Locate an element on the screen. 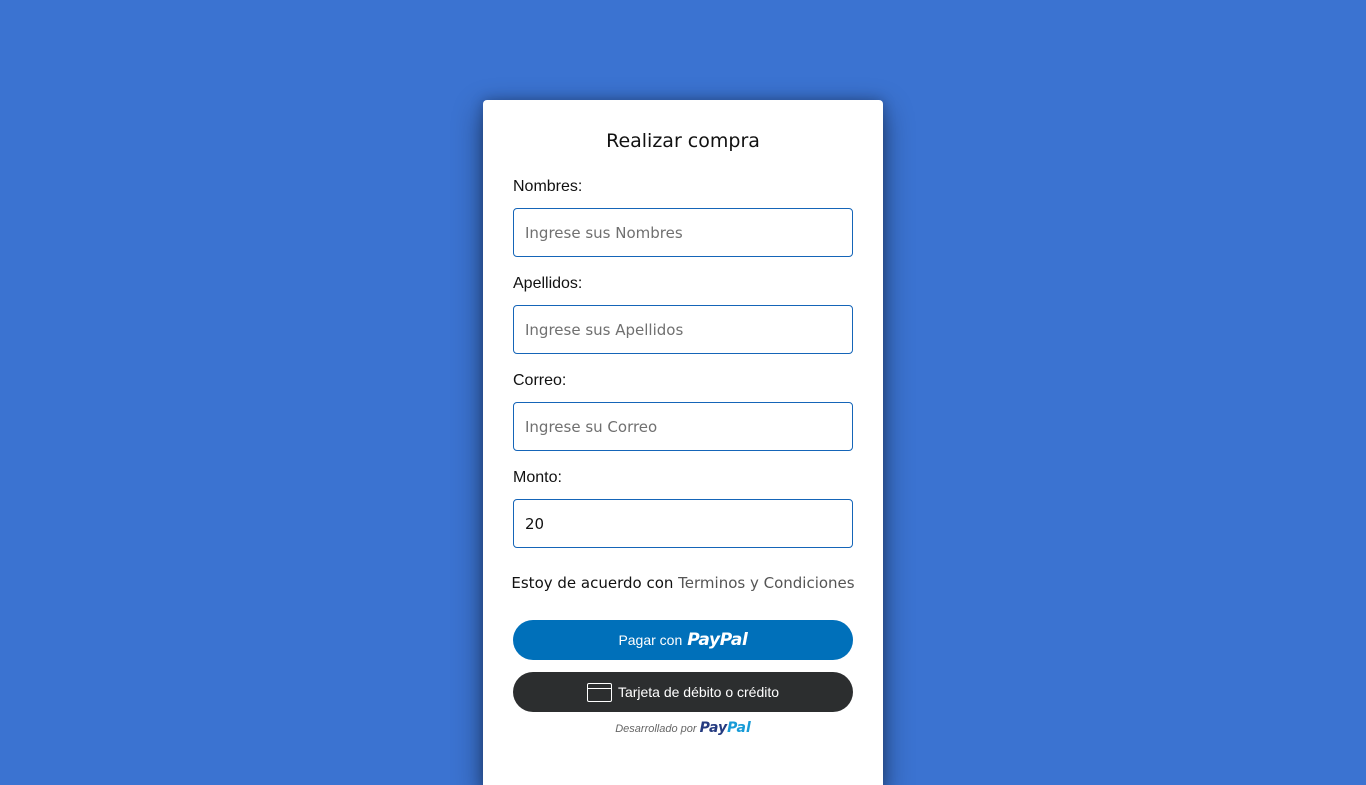 Image resolution: width=1366 pixels, height=785 pixels. monto-input is located at coordinates (683, 523).